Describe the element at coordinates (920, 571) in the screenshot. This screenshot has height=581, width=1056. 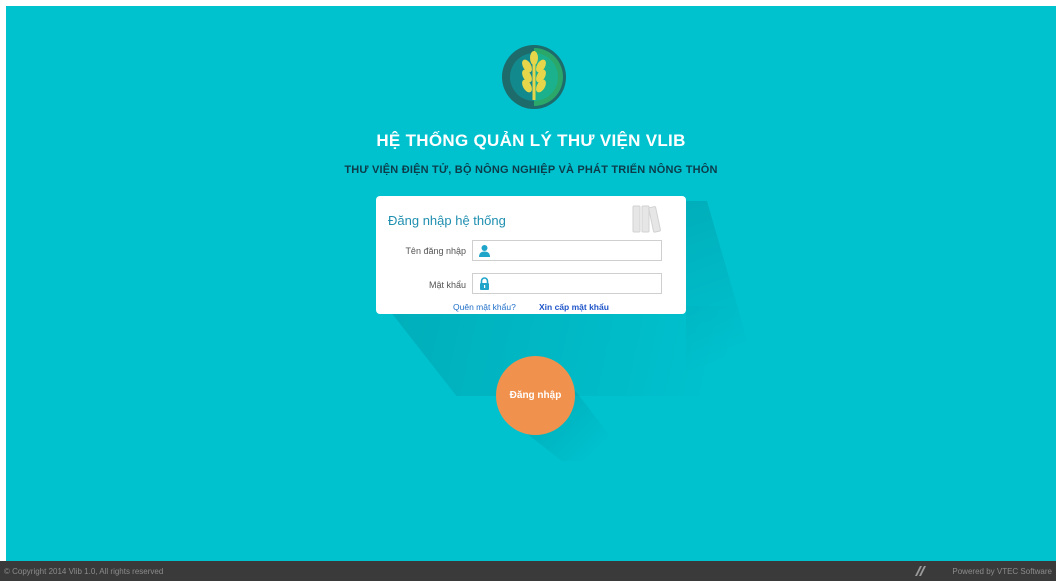
I see `vtec-logo-icon` at that location.